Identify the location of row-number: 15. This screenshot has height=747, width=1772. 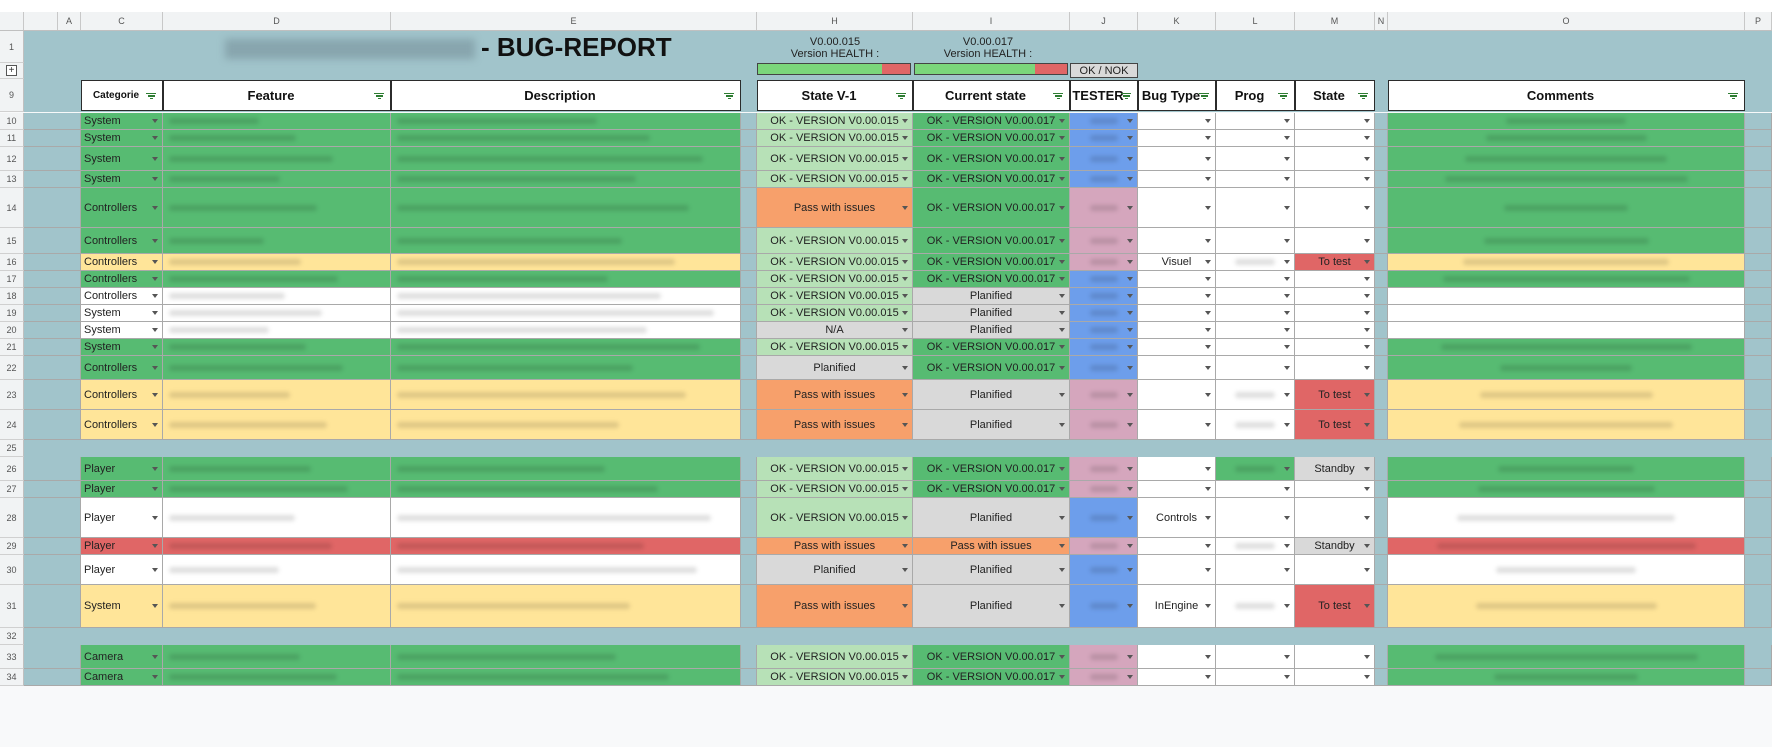
(12, 241).